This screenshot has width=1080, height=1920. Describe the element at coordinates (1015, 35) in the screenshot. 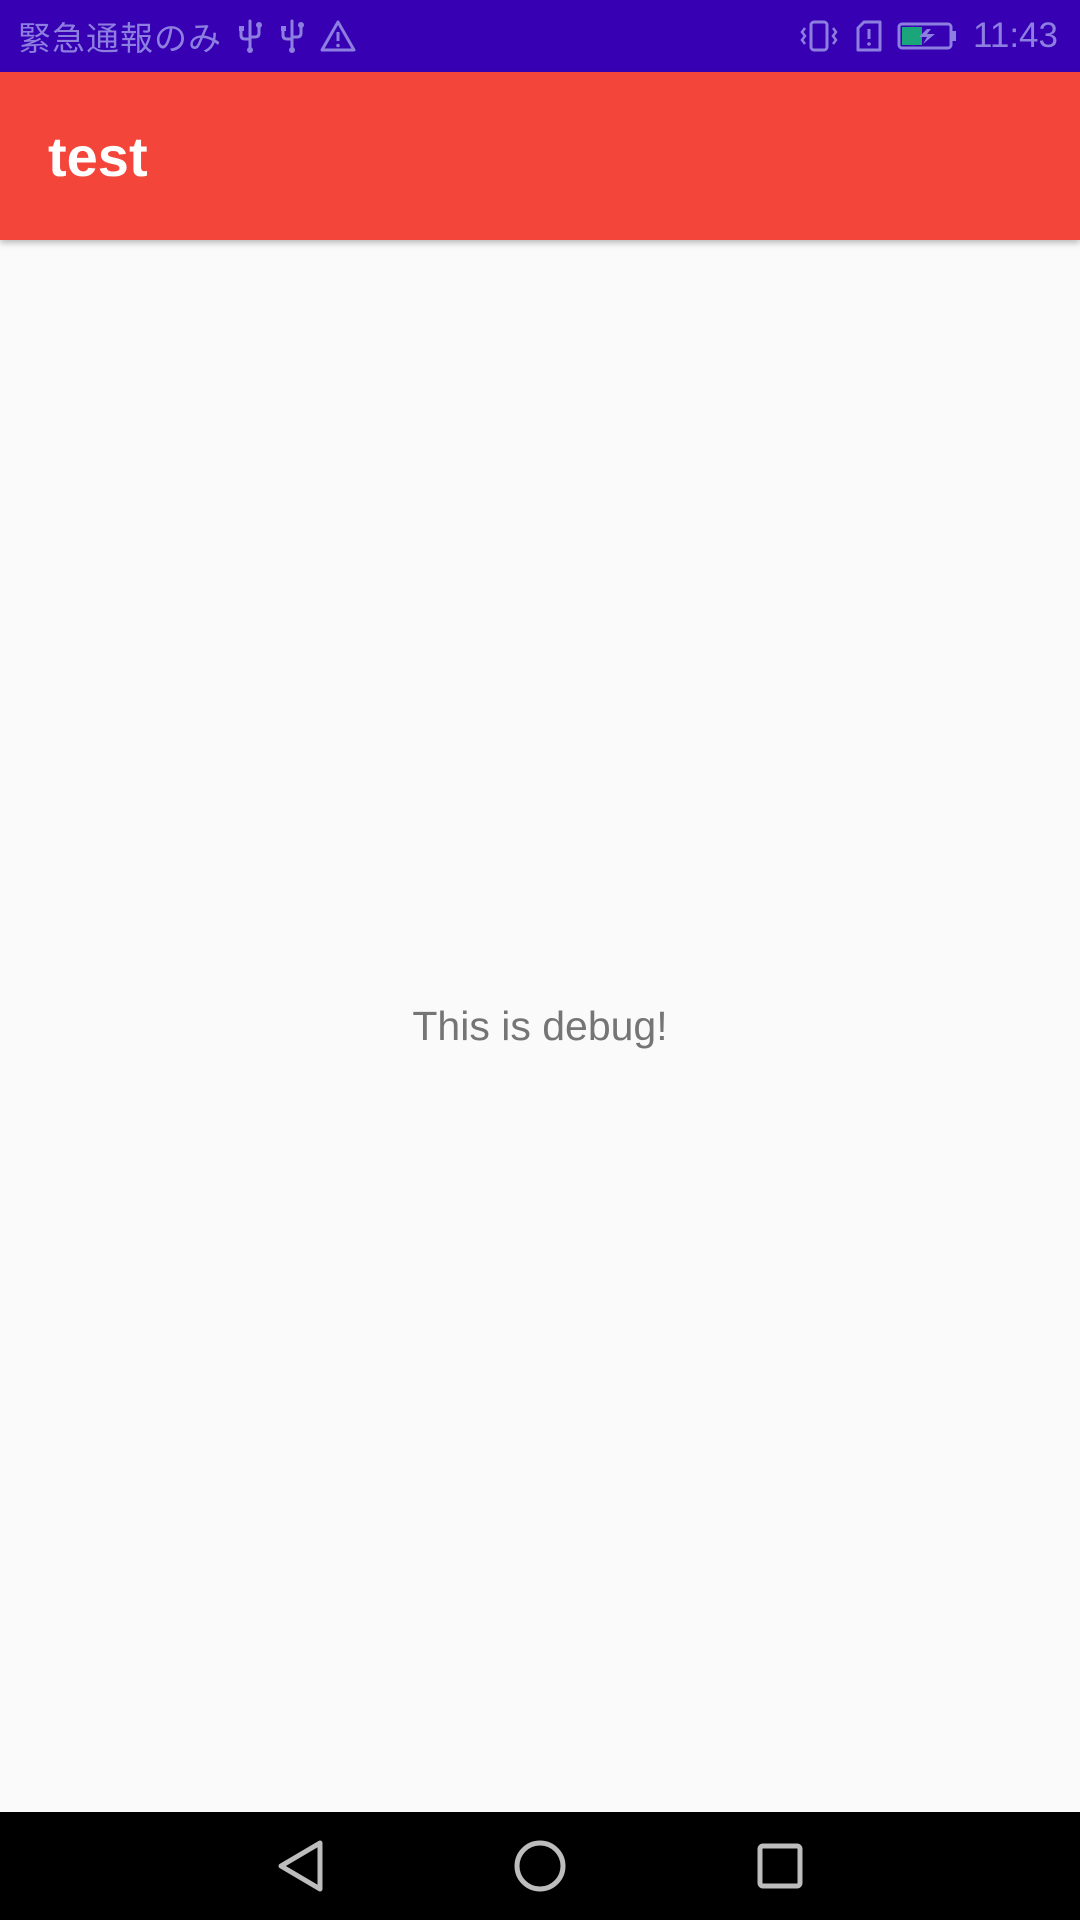

I see `clock: 11:43` at that location.